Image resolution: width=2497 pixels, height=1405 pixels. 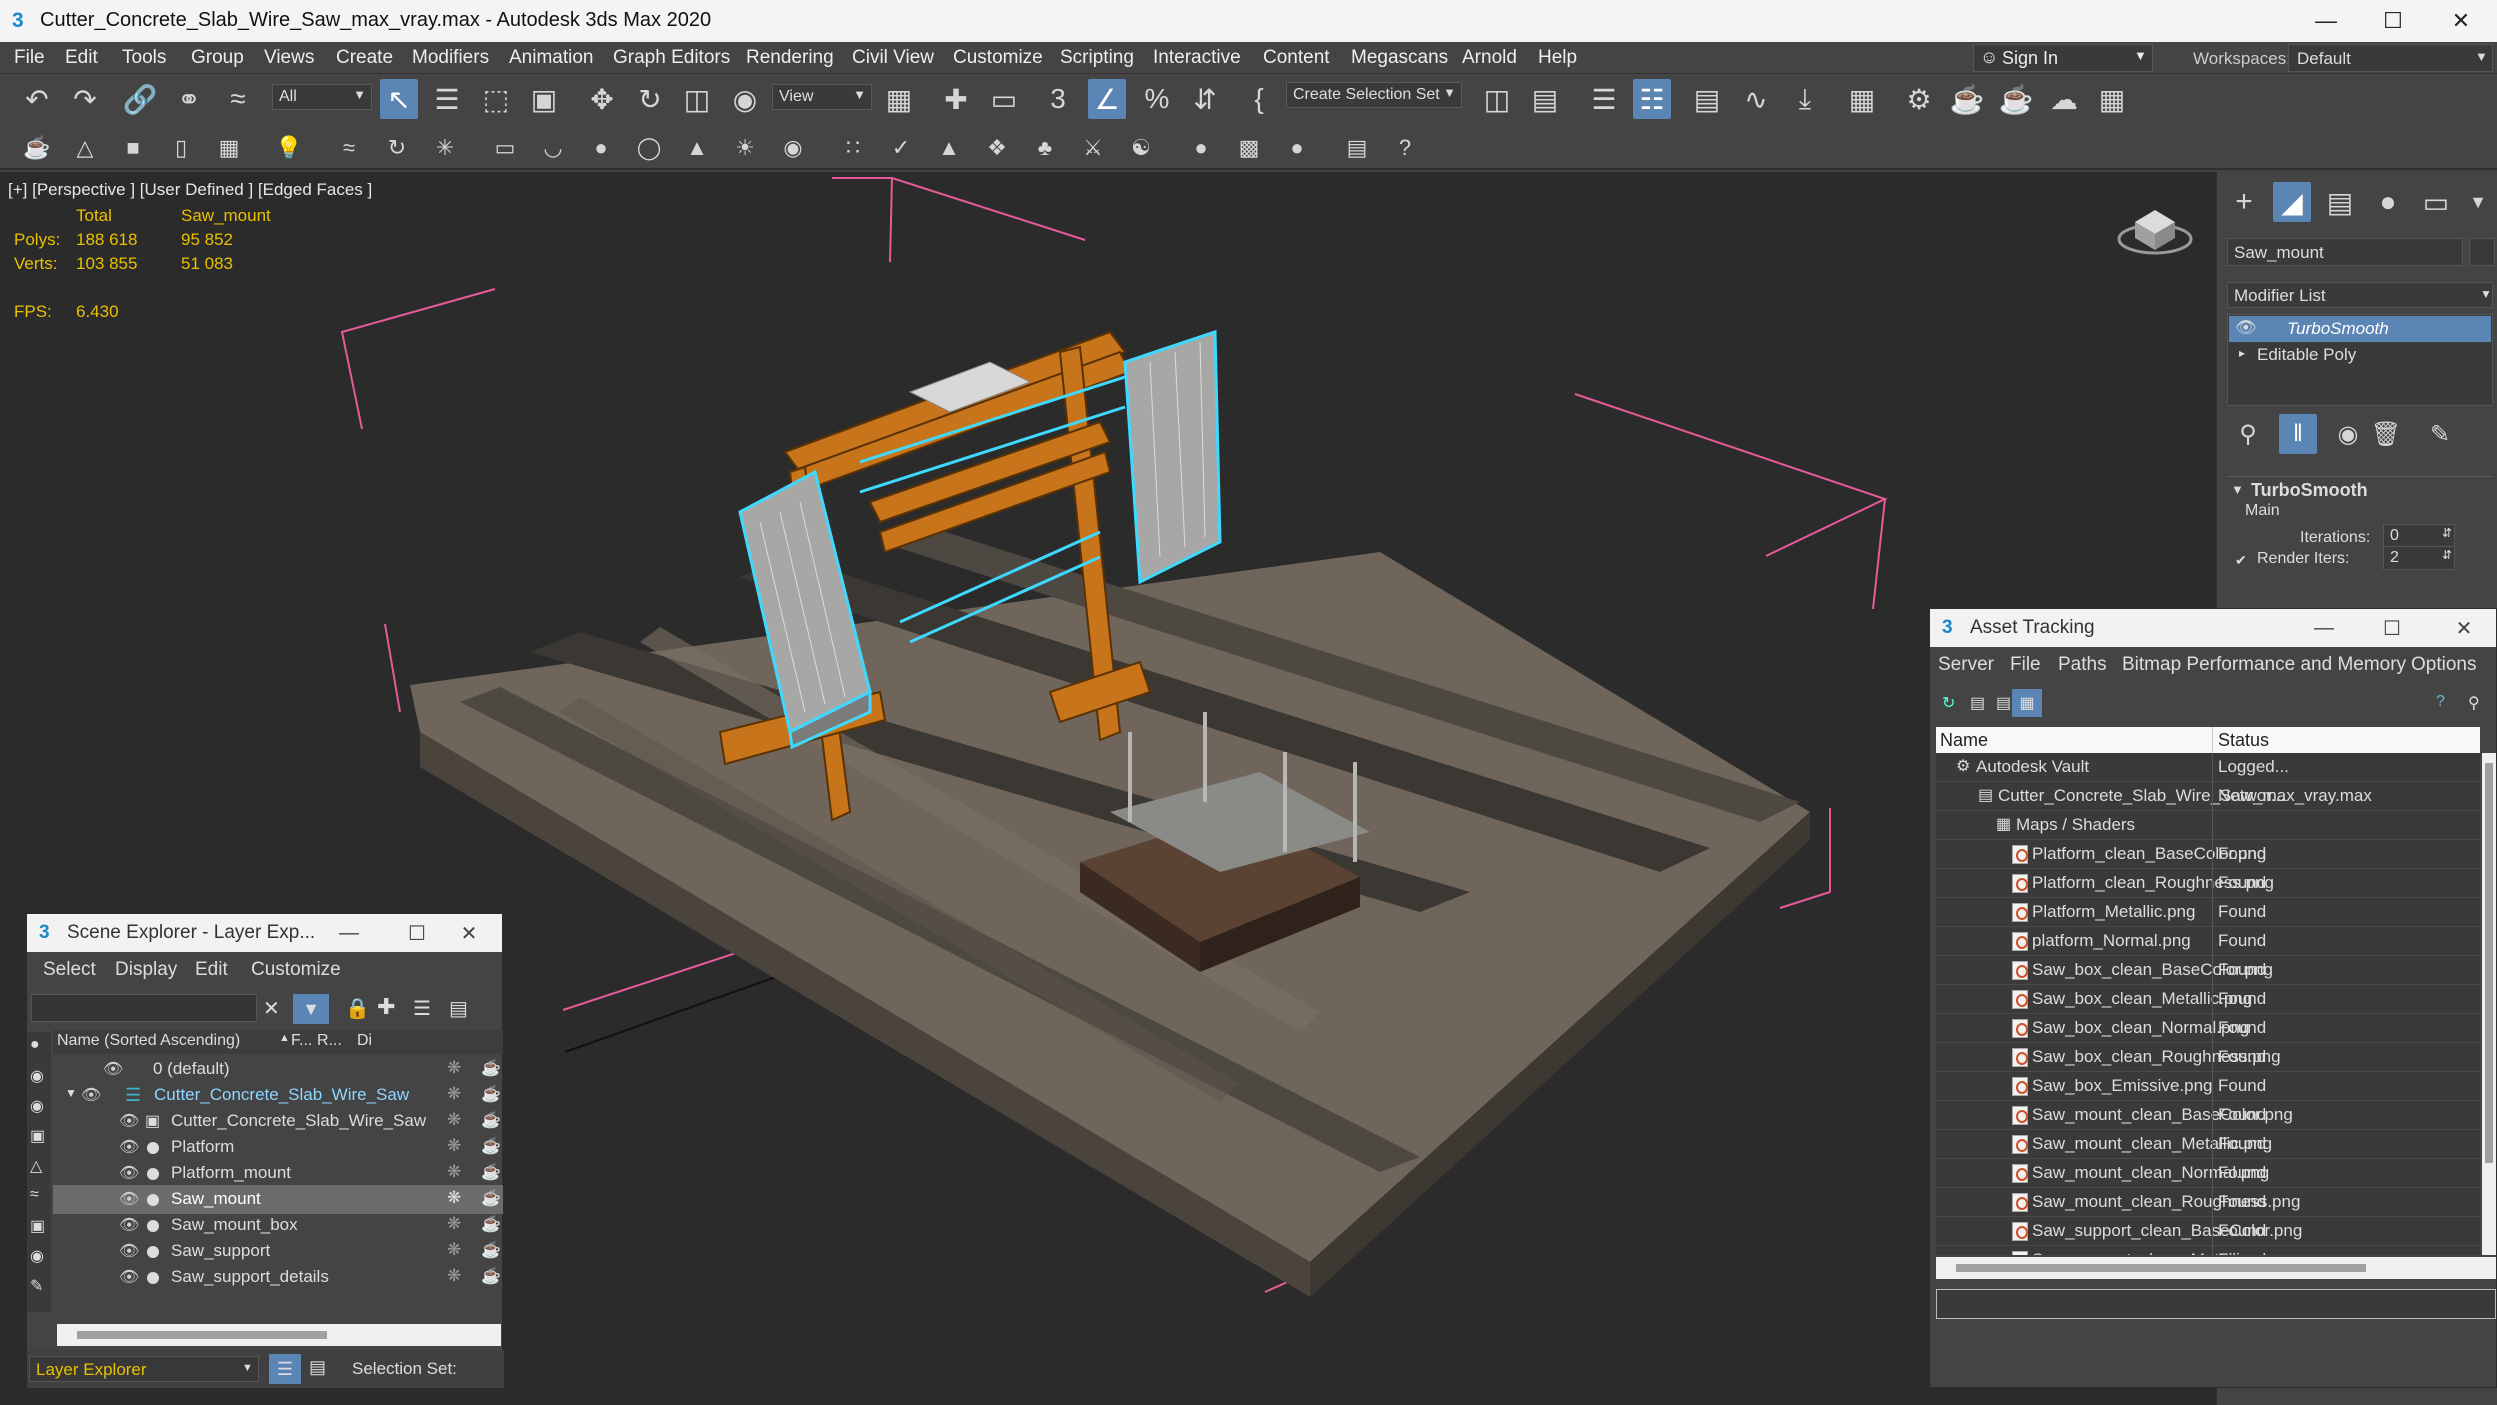 I want to click on percent-snap-icon: %, so click(x=1157, y=99).